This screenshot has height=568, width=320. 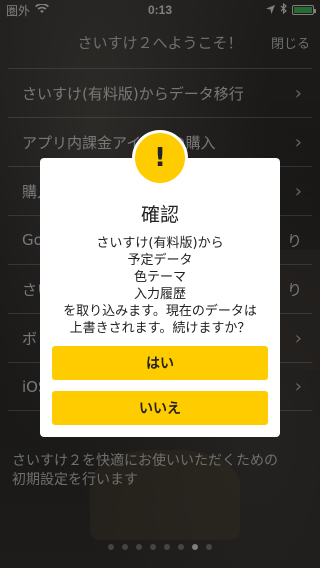 I want to click on dialog-message-line: を取り込みます。現在のデータは, so click(x=160, y=311).